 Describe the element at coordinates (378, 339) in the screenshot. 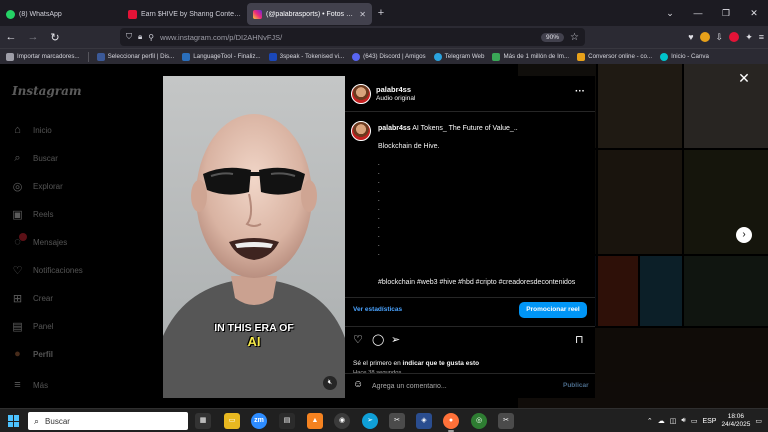

I see `comment-icon: ◯` at that location.